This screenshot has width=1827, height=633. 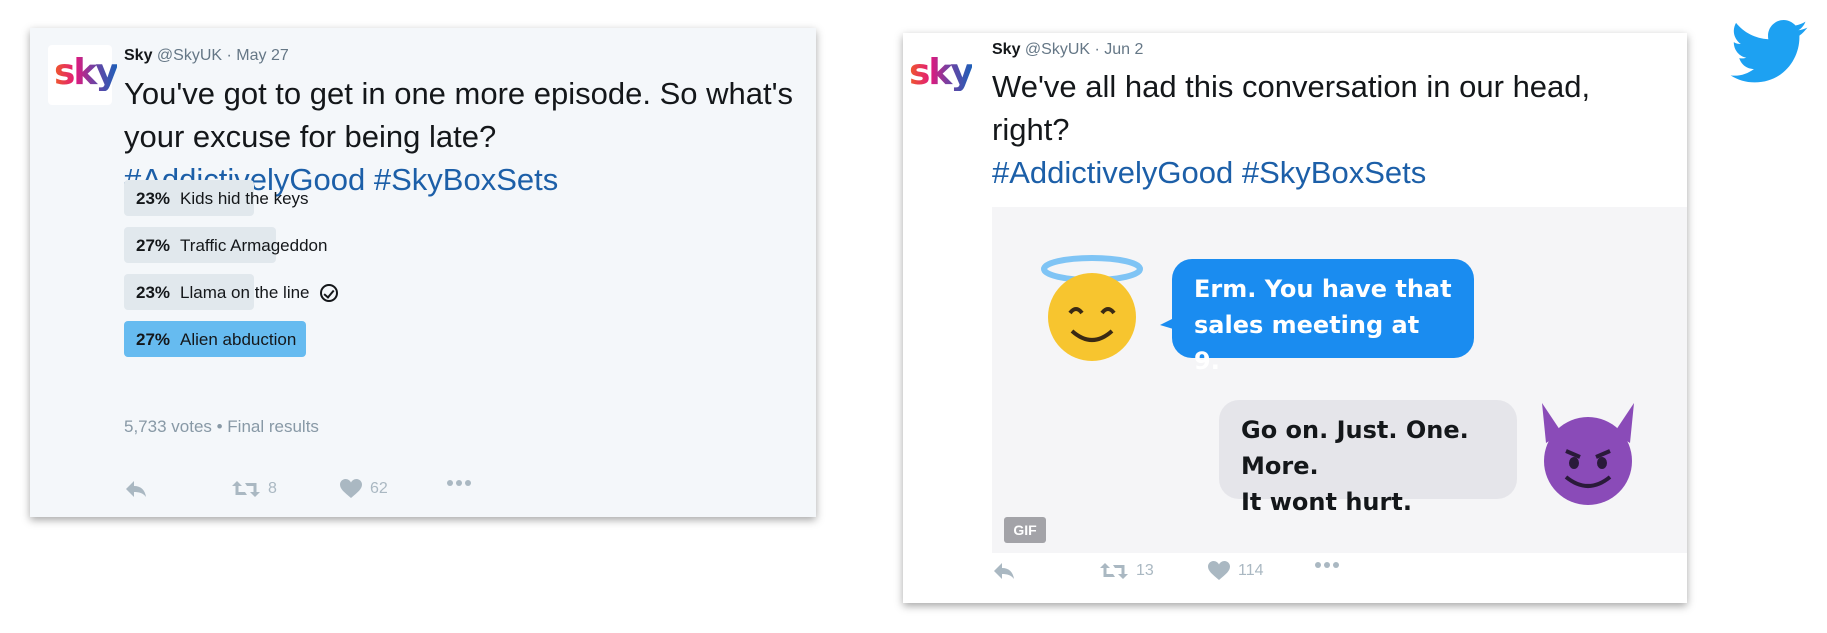 I want to click on poll-option: 27% Traffic Armageddon, so click(x=404, y=245).